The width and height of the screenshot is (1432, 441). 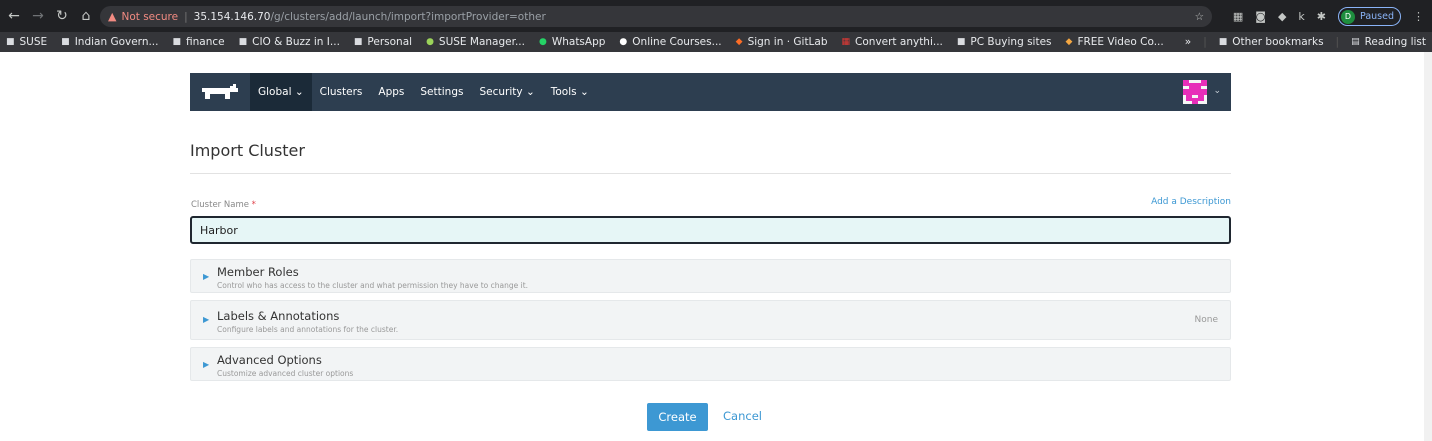 I want to click on back-icon: ←, so click(x=14, y=16).